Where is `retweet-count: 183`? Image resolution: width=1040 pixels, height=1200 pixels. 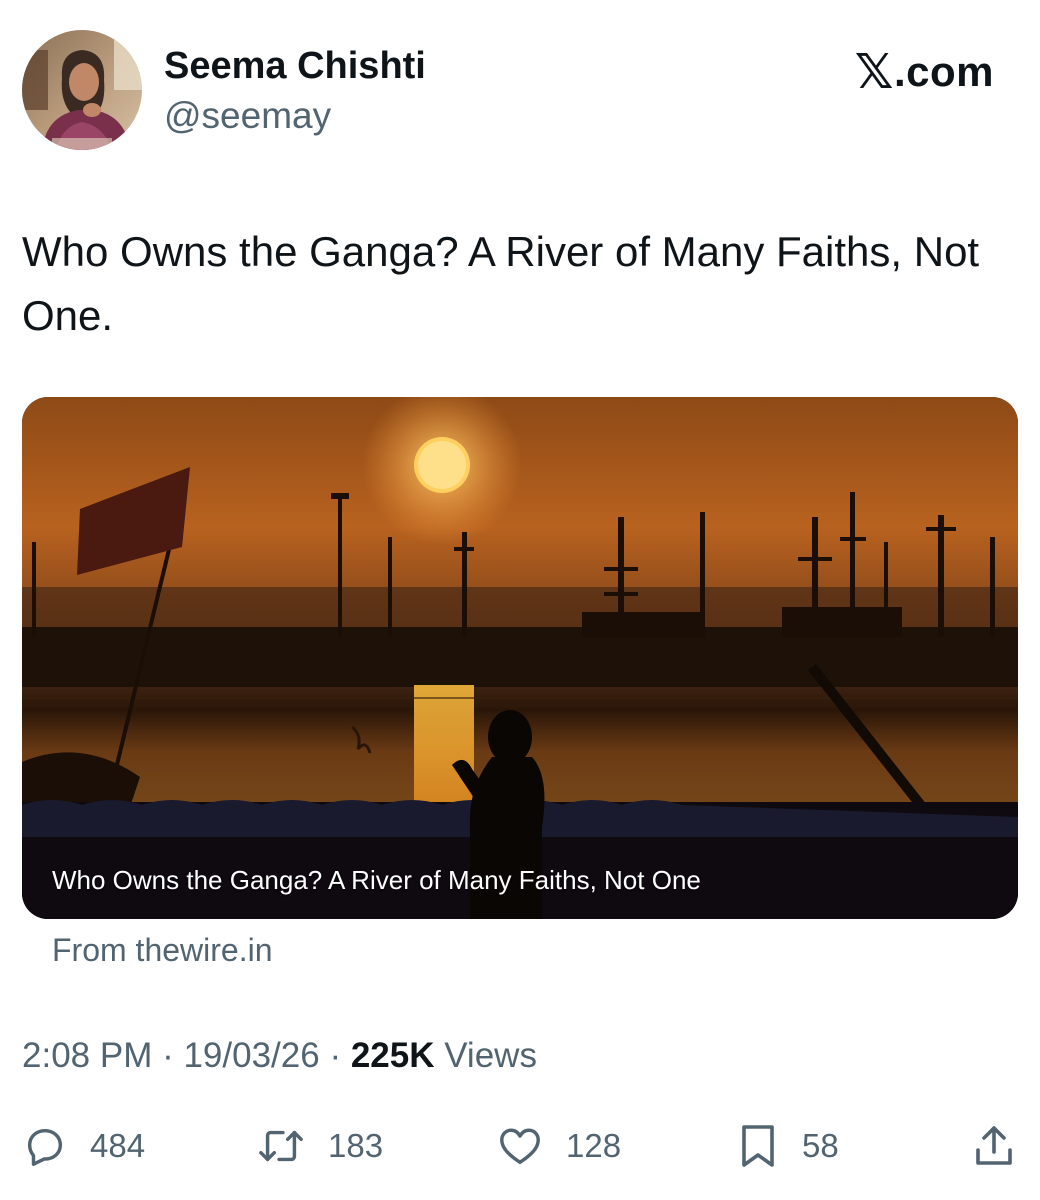 retweet-count: 183 is located at coordinates (356, 1145).